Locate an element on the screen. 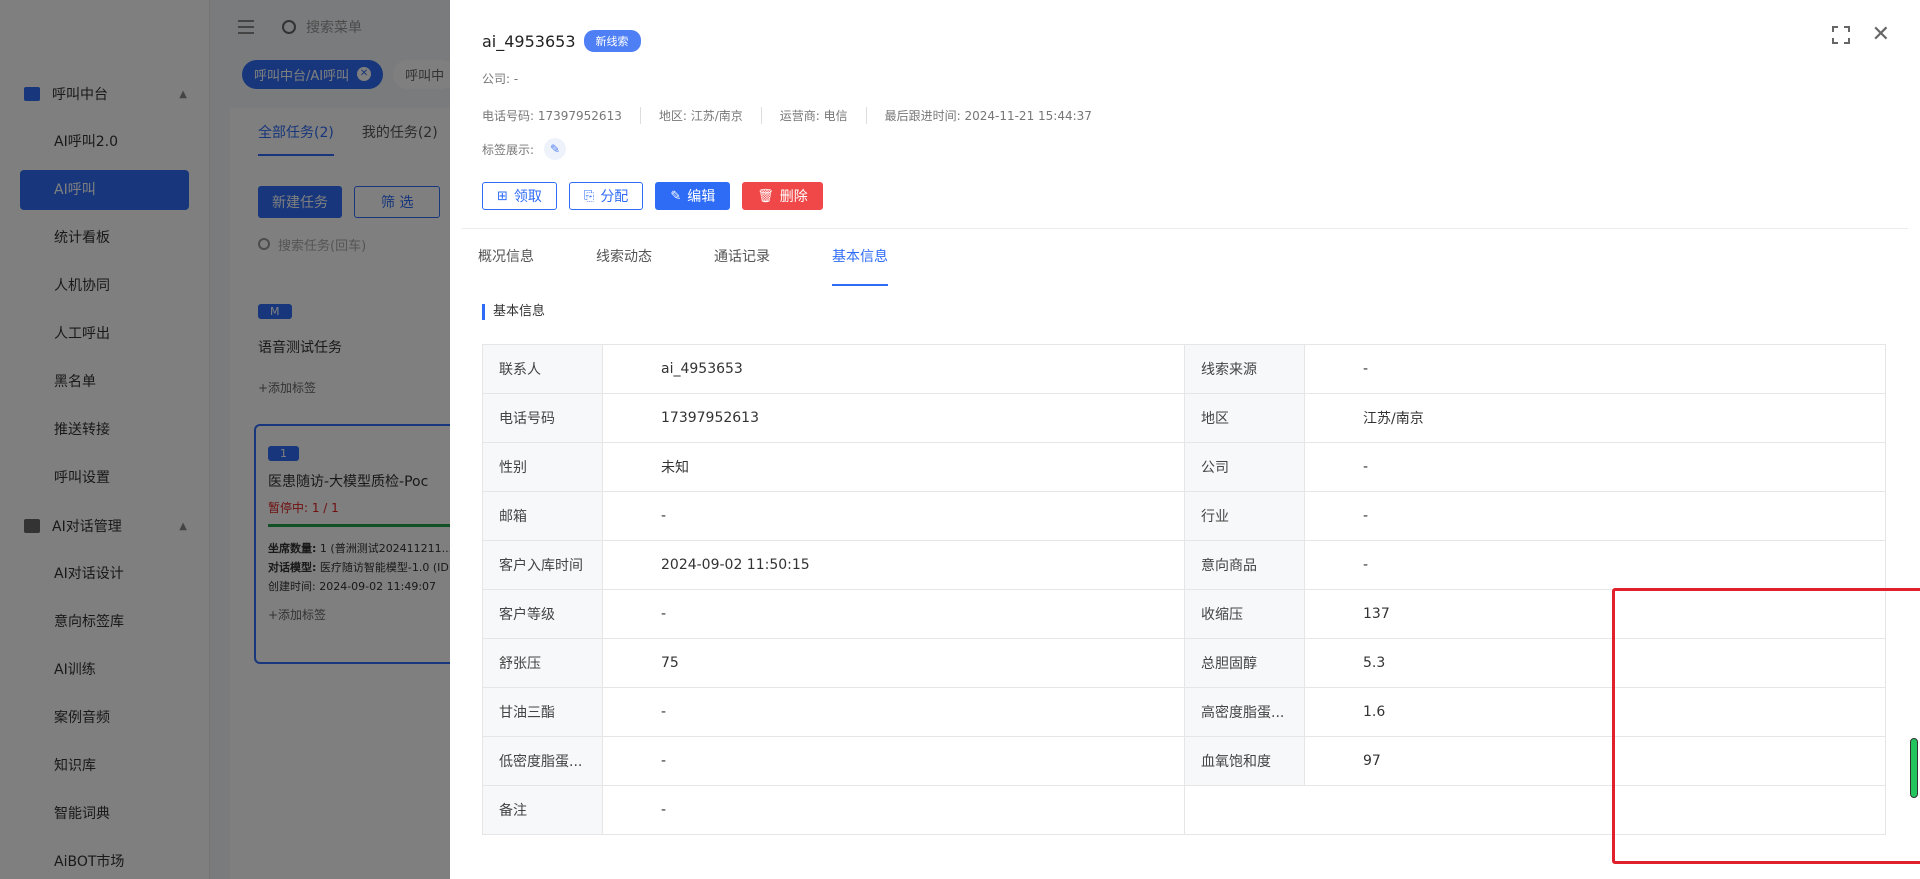 The width and height of the screenshot is (1920, 879). field-label: 联系人 is located at coordinates (542, 369).